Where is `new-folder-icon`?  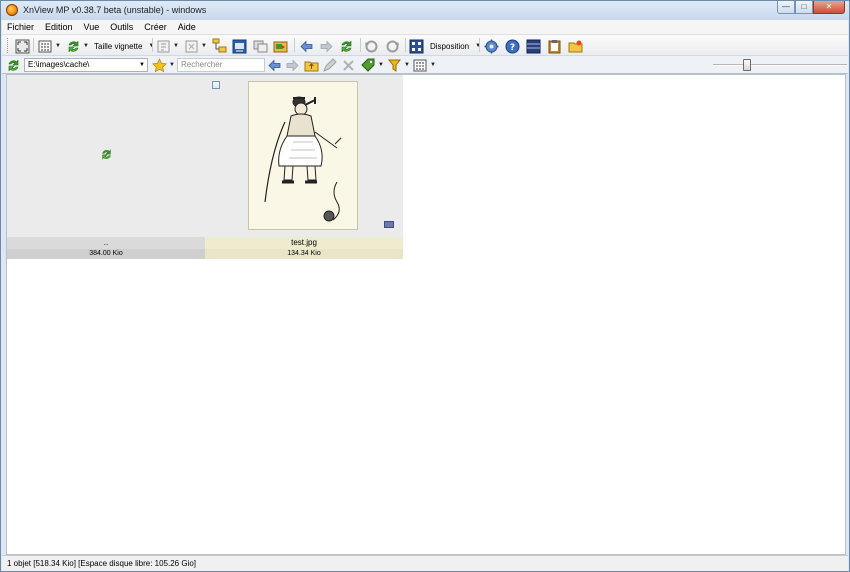
new-folder-icon is located at coordinates (575, 46).